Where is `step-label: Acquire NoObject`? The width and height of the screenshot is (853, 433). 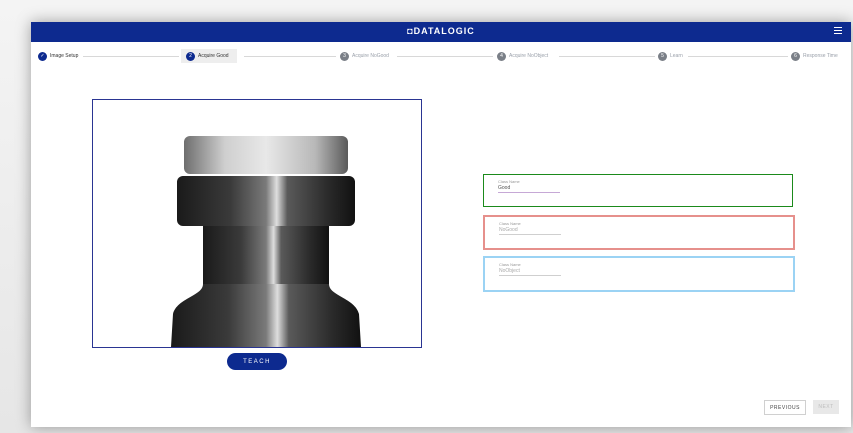
step-label: Acquire NoObject is located at coordinates (529, 56).